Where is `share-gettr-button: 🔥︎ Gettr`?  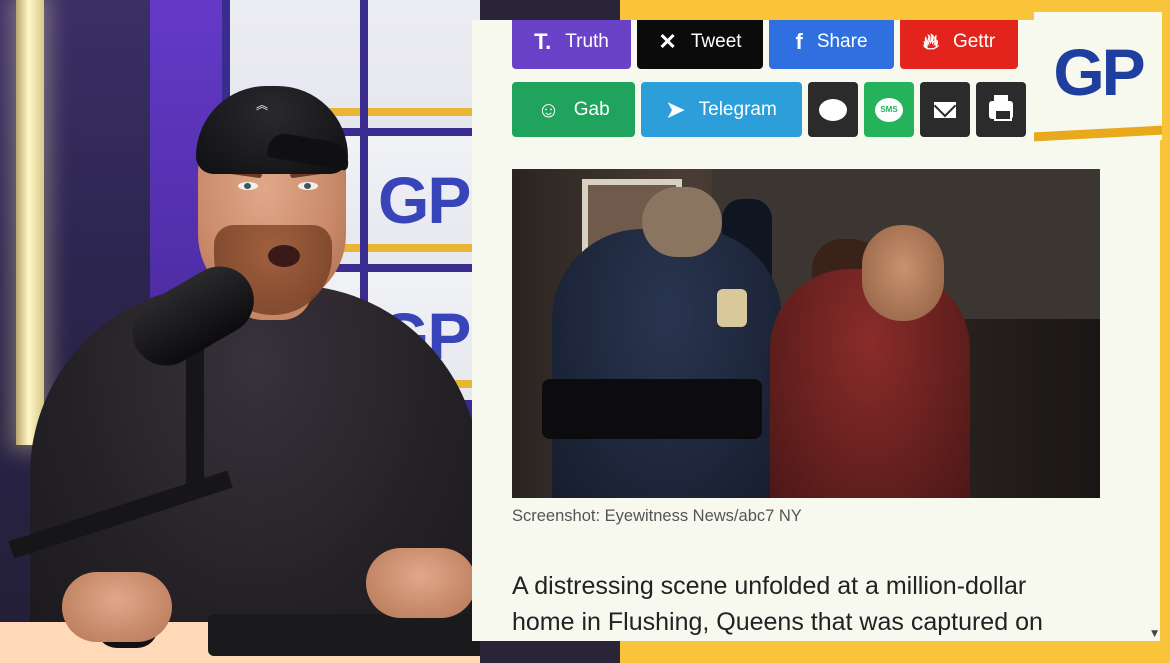 share-gettr-button: 🔥︎ Gettr is located at coordinates (959, 44).